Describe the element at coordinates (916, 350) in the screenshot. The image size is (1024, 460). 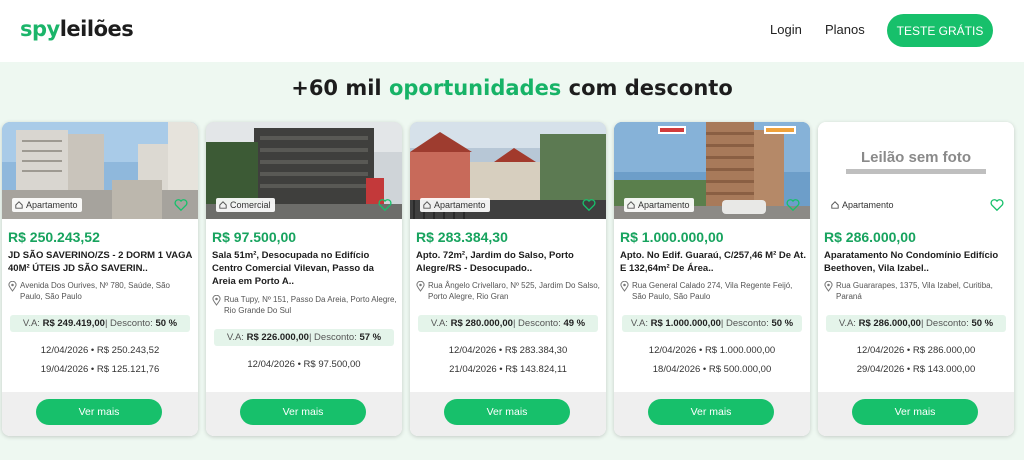
I see `auction-date-1: 12/04/2026 • R$ 286.000,00` at that location.